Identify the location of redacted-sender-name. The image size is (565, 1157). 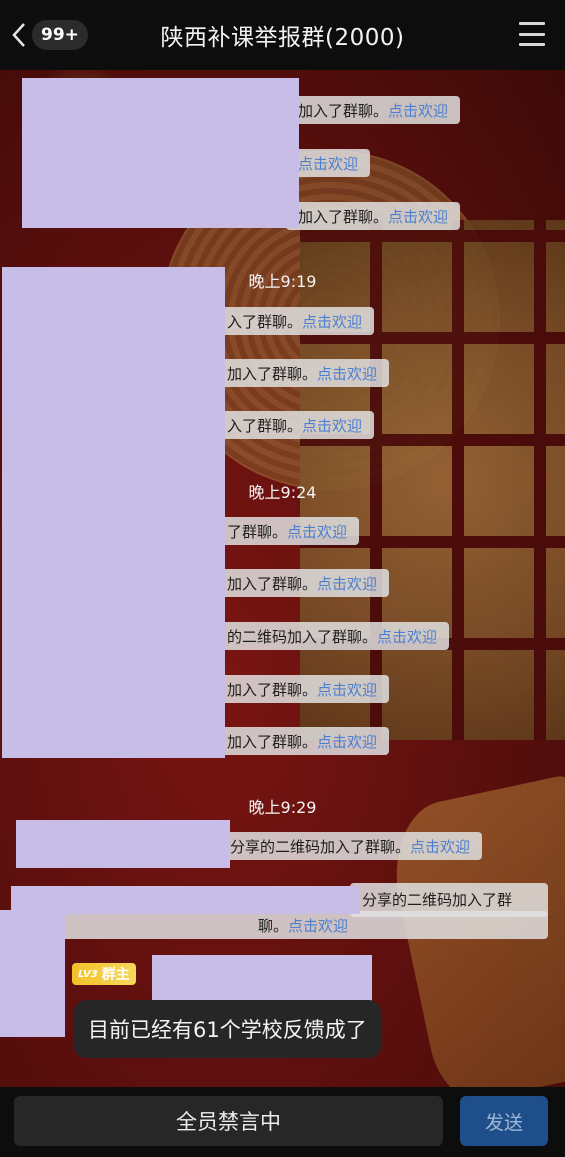
(262, 978).